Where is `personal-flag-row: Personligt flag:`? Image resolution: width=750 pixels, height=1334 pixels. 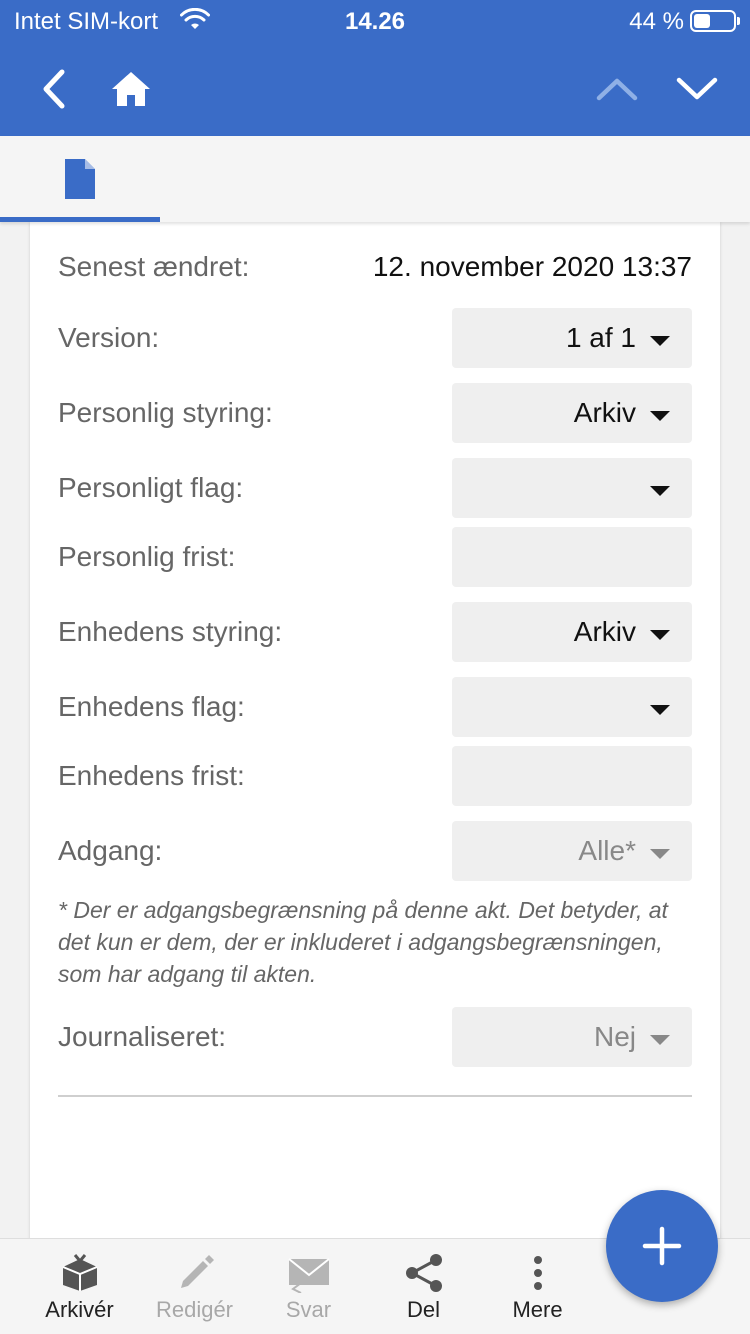
personal-flag-row: Personligt flag: is located at coordinates (375, 488).